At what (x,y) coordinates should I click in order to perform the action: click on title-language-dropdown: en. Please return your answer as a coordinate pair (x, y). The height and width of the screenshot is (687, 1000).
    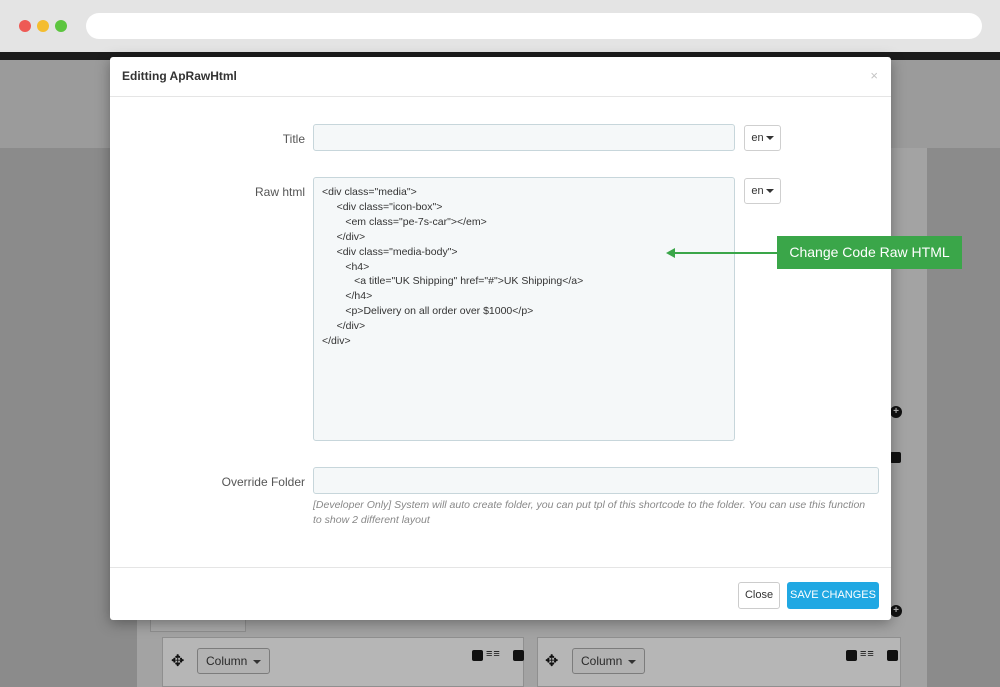
    Looking at the image, I should click on (762, 138).